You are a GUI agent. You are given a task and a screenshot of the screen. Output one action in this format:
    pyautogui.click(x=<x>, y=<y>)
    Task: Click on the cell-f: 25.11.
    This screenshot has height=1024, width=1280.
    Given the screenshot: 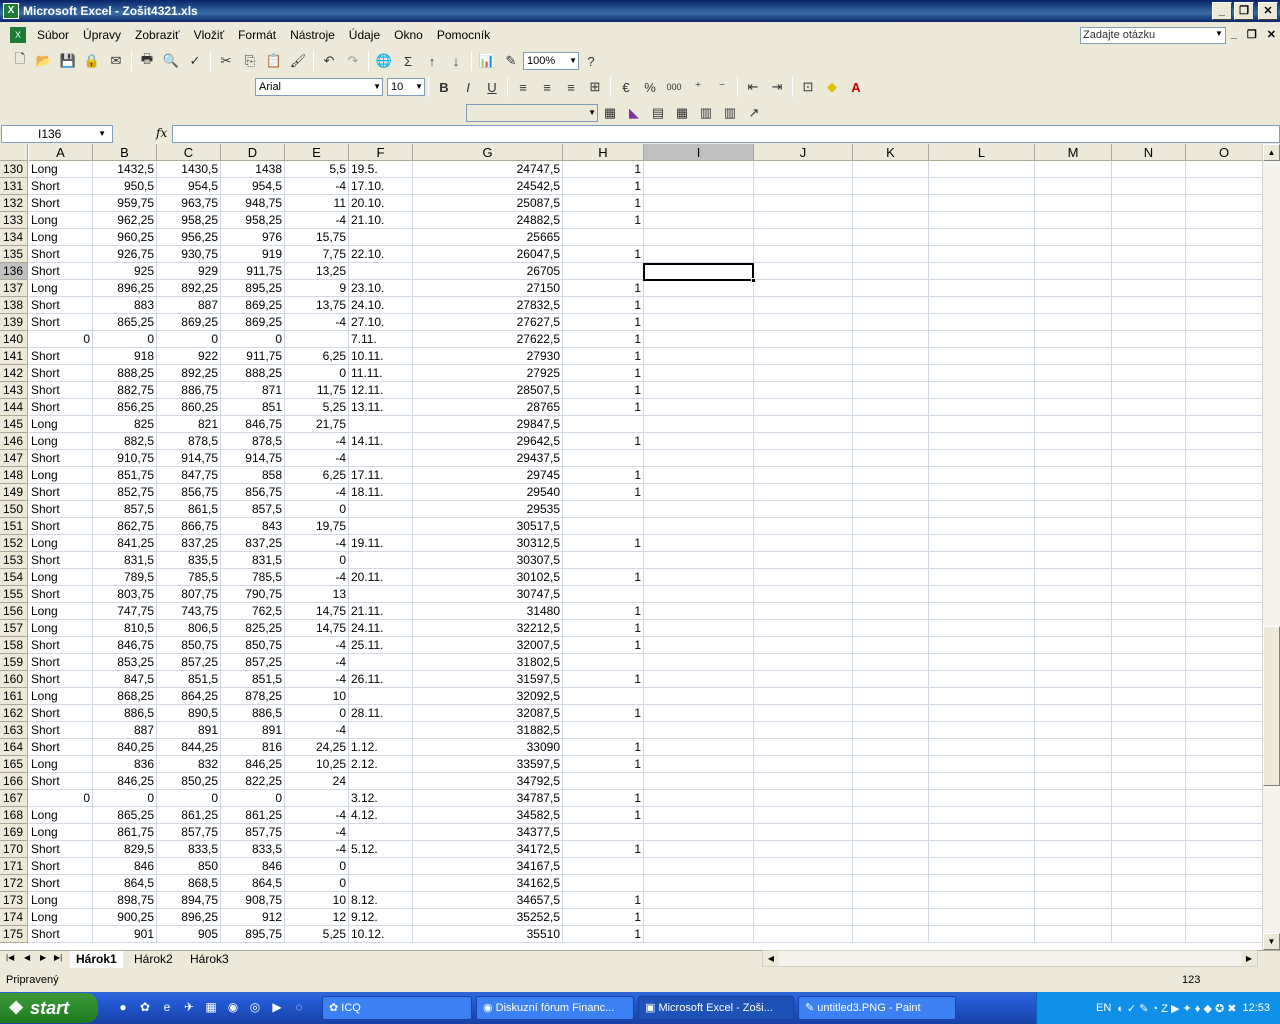 What is the action you would take?
    pyautogui.click(x=381, y=645)
    